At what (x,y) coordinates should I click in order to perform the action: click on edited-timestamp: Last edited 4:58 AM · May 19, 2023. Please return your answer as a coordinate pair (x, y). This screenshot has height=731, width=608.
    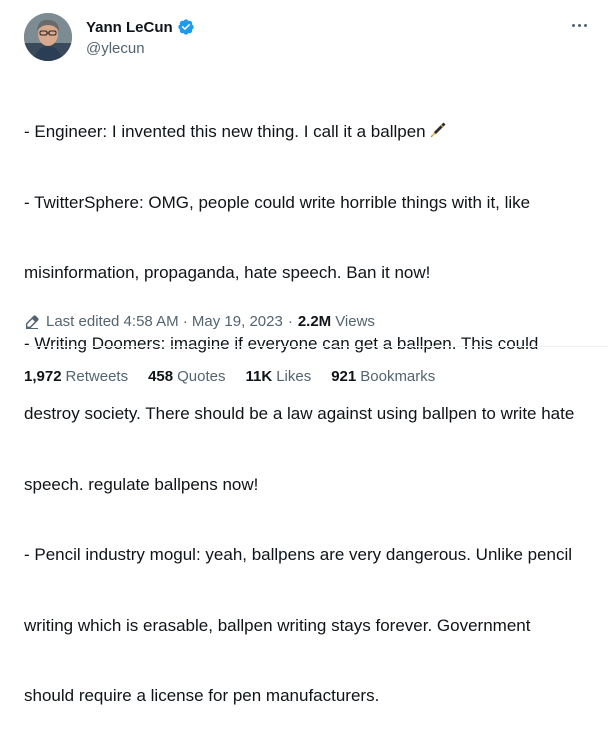
    Looking at the image, I should click on (164, 321).